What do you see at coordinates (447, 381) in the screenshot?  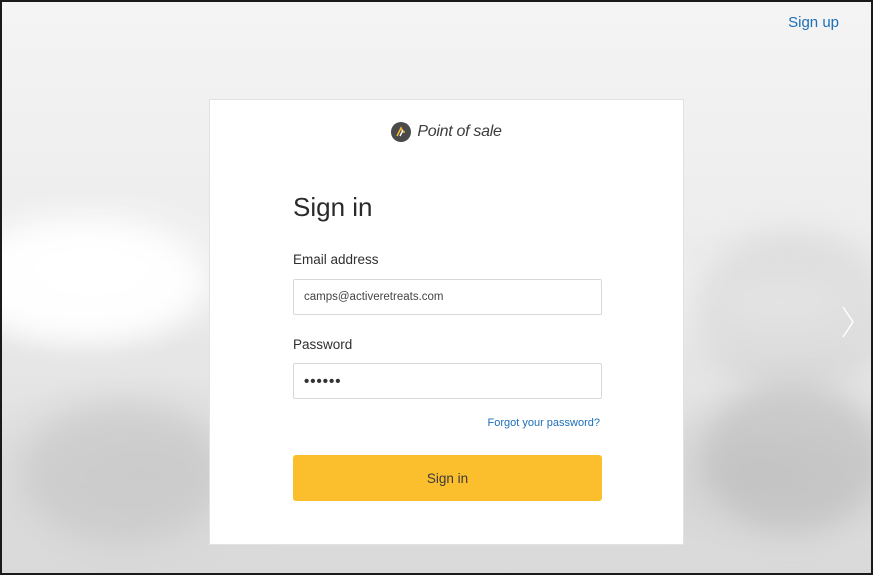 I see `password-field` at bounding box center [447, 381].